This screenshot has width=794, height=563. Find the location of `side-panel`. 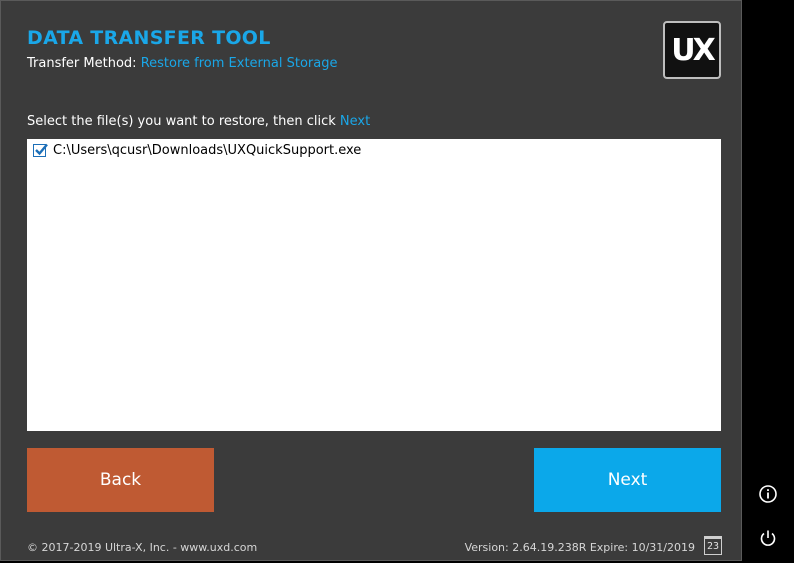

side-panel is located at coordinates (768, 281).